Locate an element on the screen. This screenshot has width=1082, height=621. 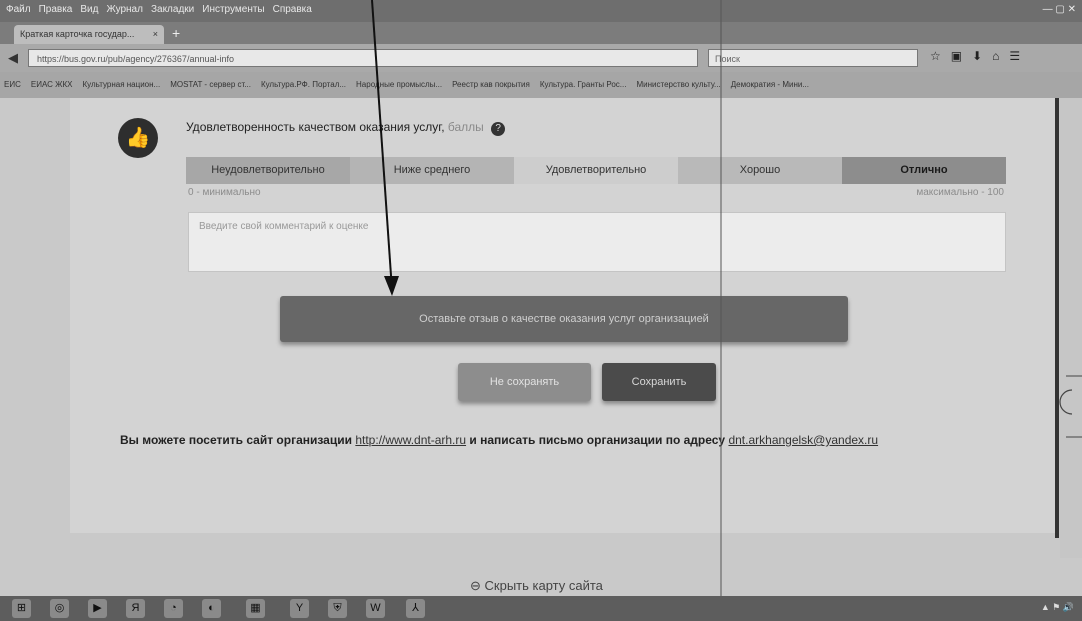
system-tray: ▲ ⚑ 🔊 is located at coordinates (1057, 607).